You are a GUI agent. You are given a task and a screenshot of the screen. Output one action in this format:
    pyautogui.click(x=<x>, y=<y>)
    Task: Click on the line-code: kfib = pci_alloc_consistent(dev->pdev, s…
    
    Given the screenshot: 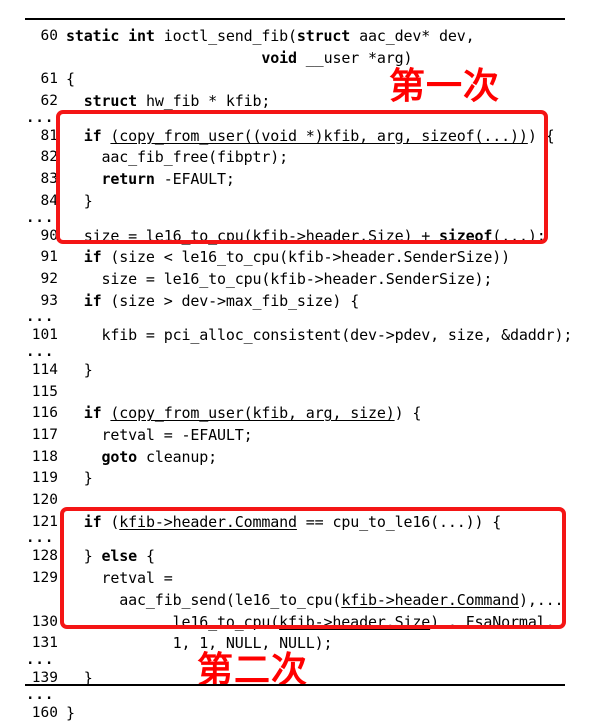 What is the action you would take?
    pyautogui.click(x=319, y=335)
    